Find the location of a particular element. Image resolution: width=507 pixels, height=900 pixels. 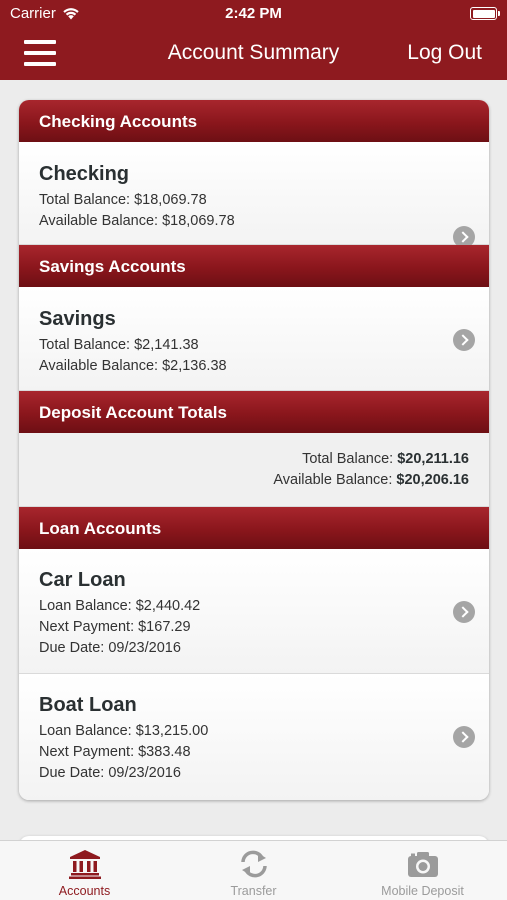

totals-total-balance: Total Balance: $20,211.16 is located at coordinates (385, 459).